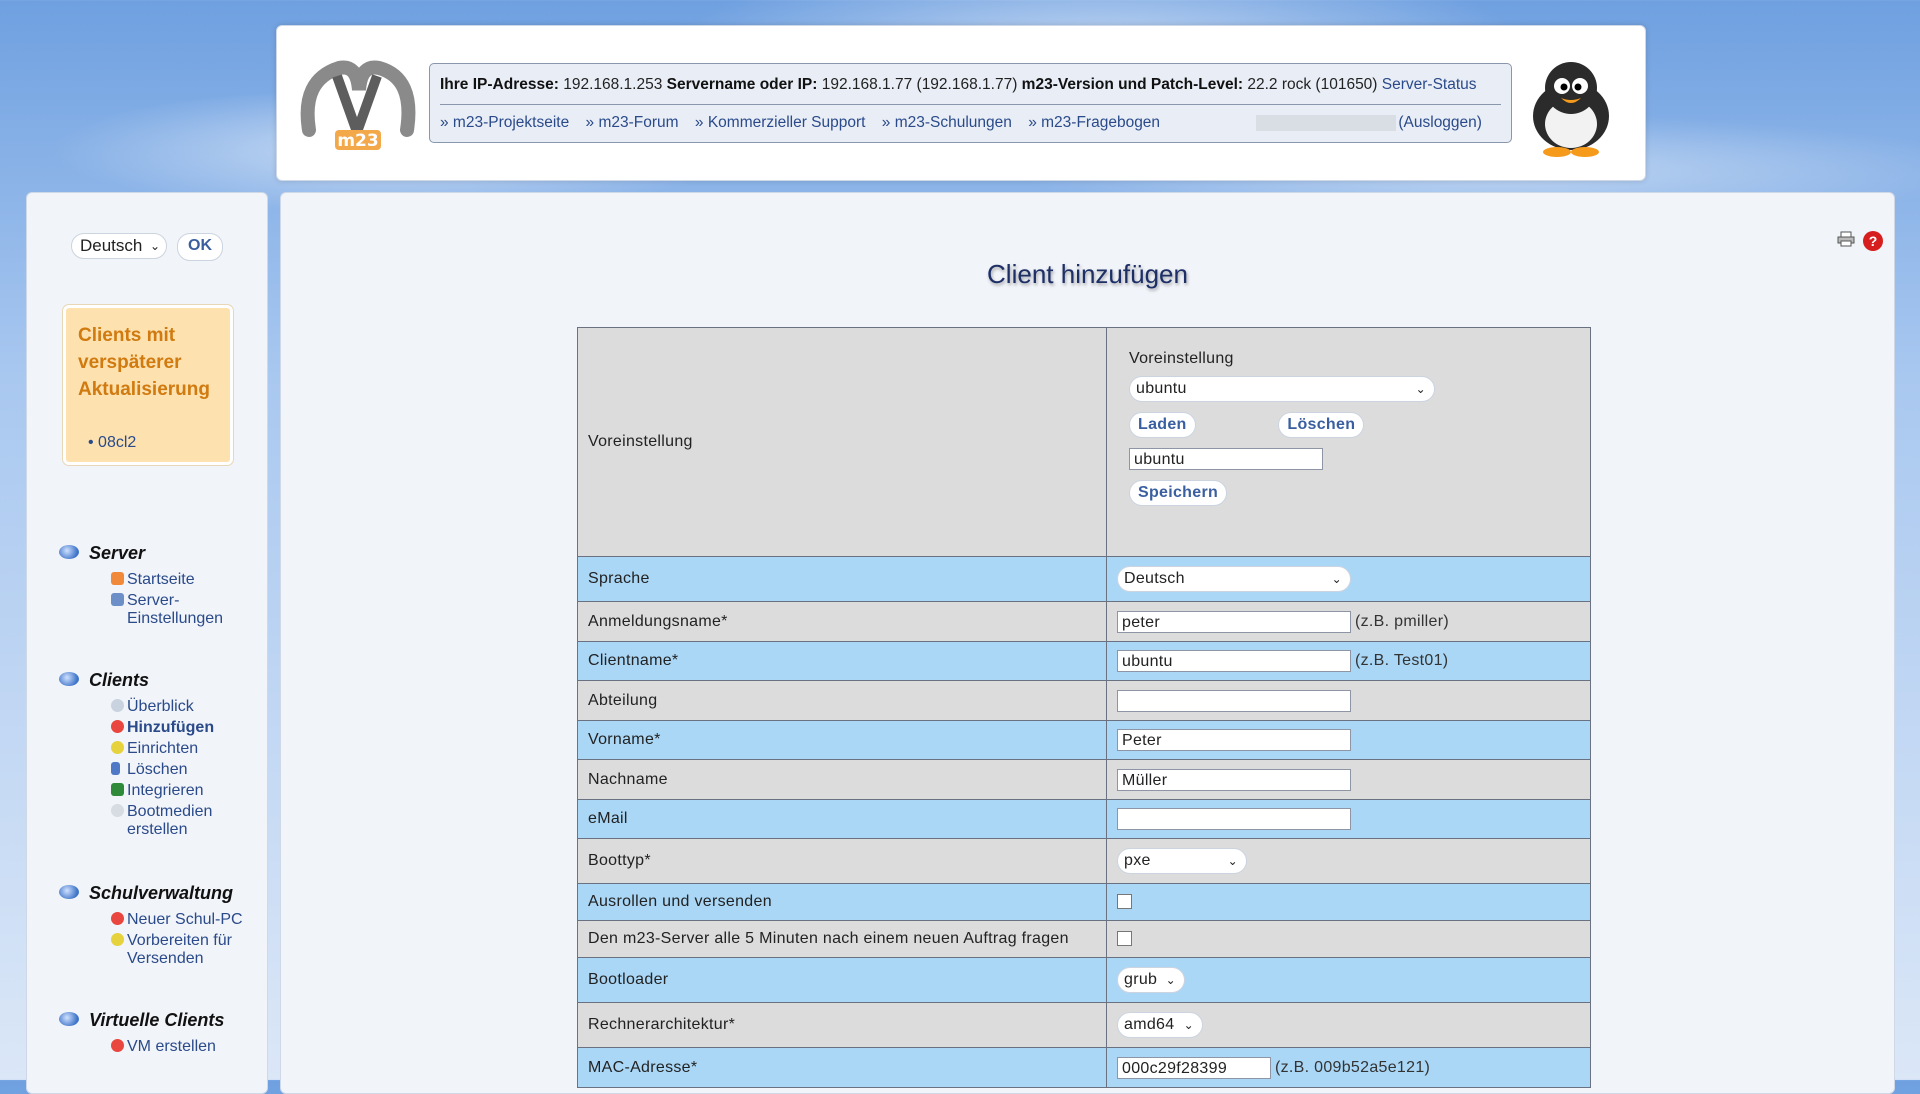 This screenshot has height=1094, width=1920. I want to click on sidebar-item-label: Überblick, so click(160, 706).